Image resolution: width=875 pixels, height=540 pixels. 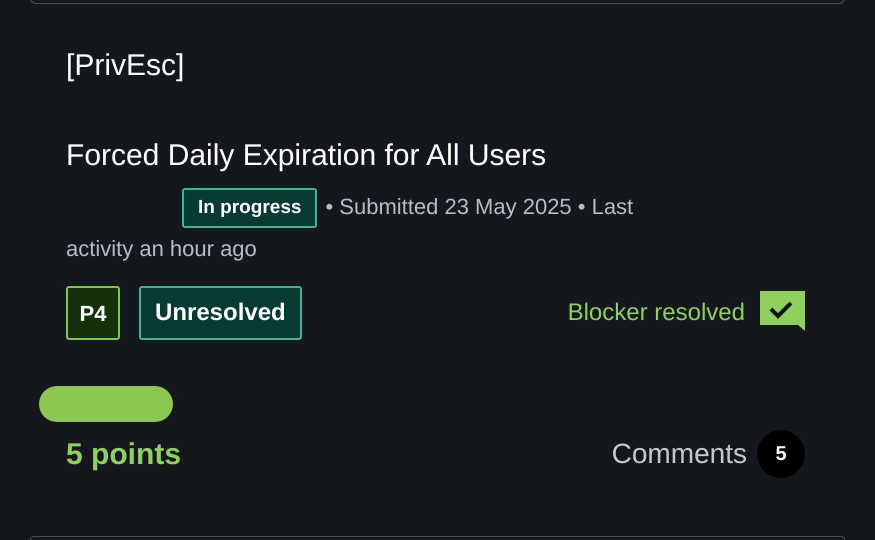 What do you see at coordinates (126, 66) in the screenshot?
I see `category-label: [PrivEsc]` at bounding box center [126, 66].